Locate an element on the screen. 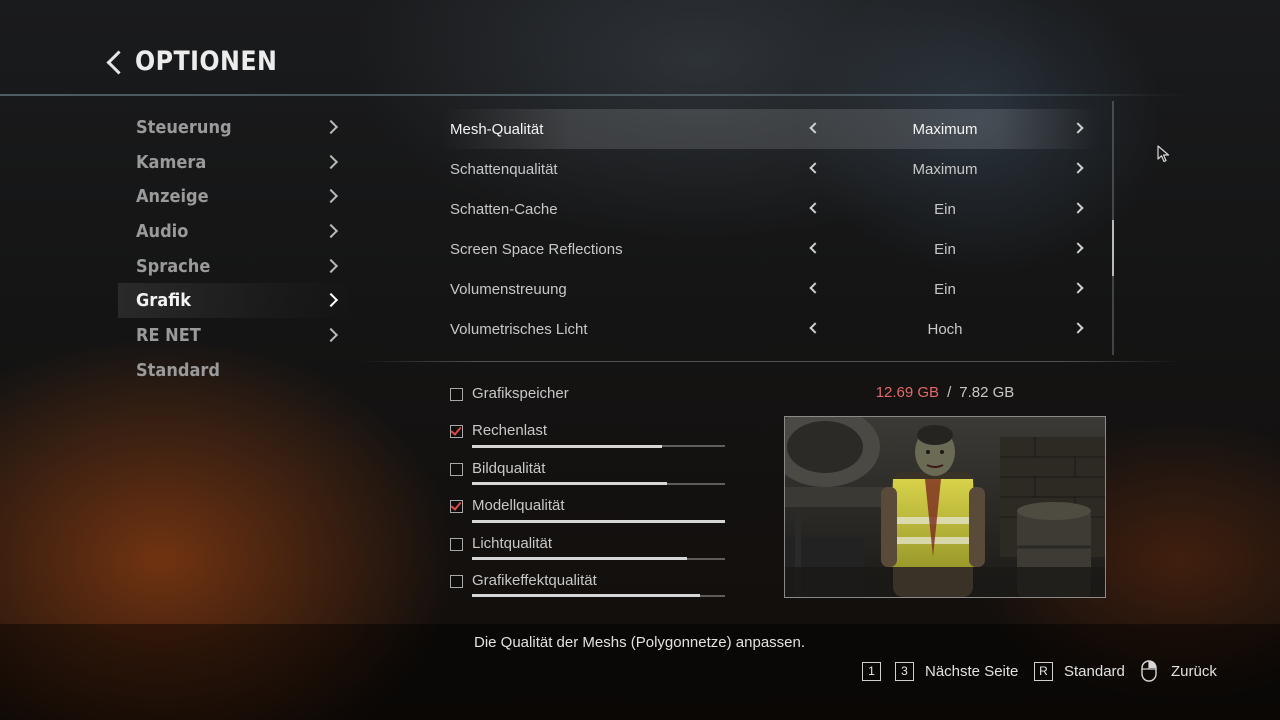 The width and height of the screenshot is (1280, 720). sidebar-item-label: Kamera is located at coordinates (171, 162).